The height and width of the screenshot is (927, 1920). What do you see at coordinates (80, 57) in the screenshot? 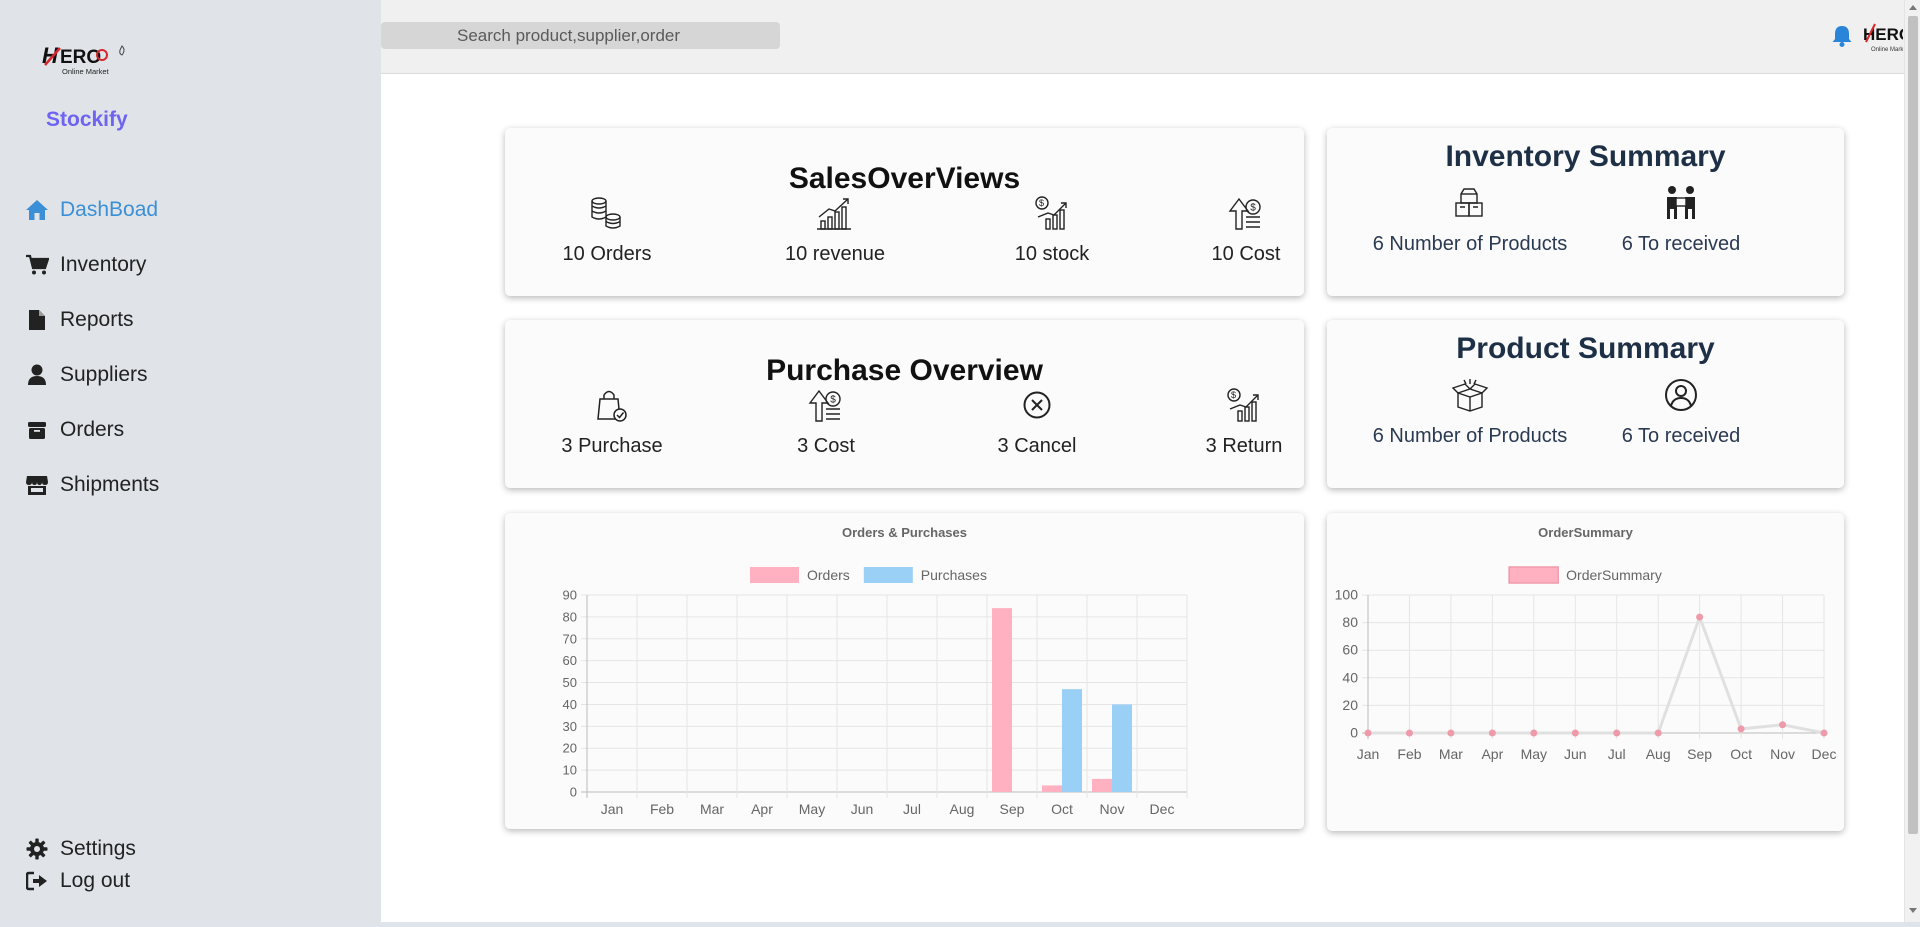
I see `svg-text: ERO` at bounding box center [80, 57].